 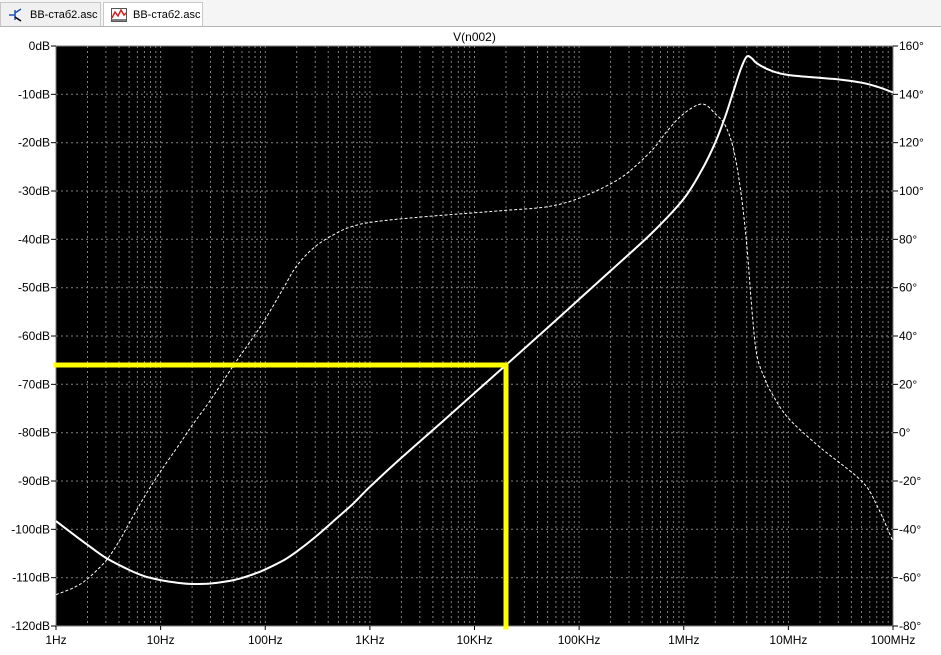 I want to click on x-tick-label: 10KHz, so click(x=474, y=640).